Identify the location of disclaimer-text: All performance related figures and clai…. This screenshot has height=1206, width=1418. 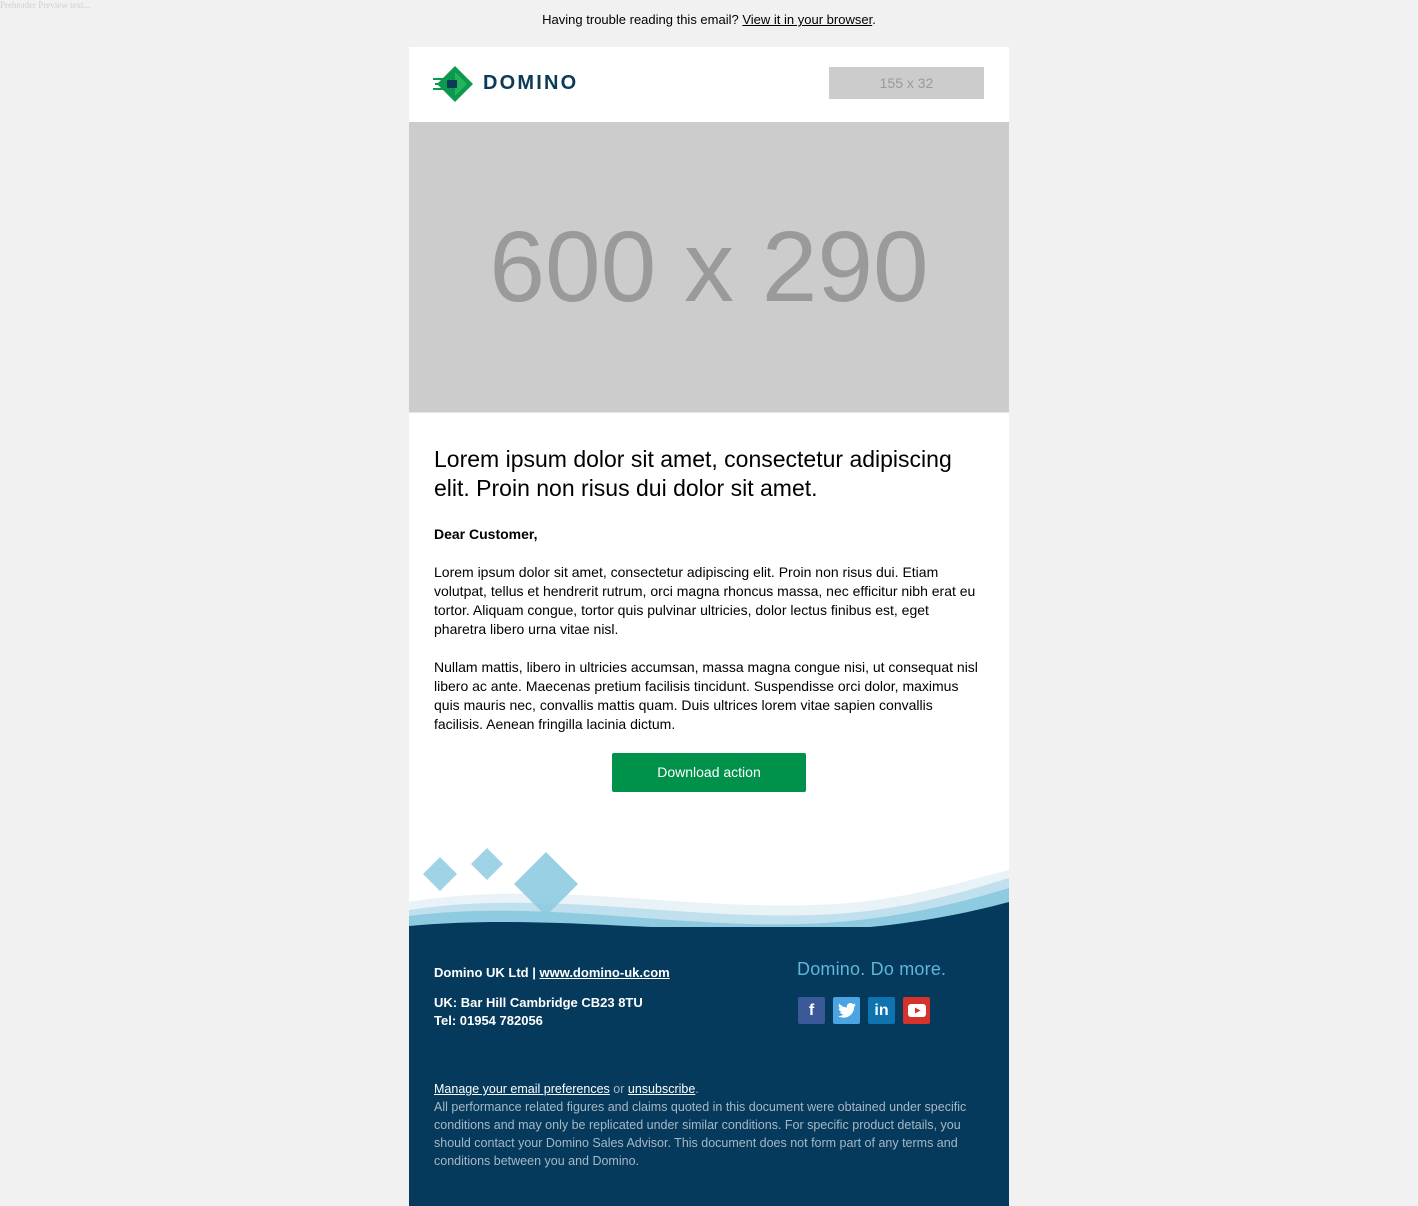
(700, 1134).